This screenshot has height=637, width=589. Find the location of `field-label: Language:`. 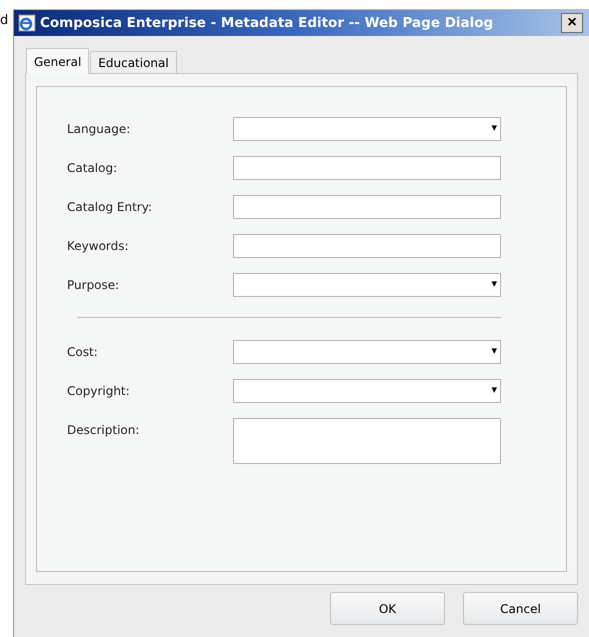

field-label: Language: is located at coordinates (99, 129).